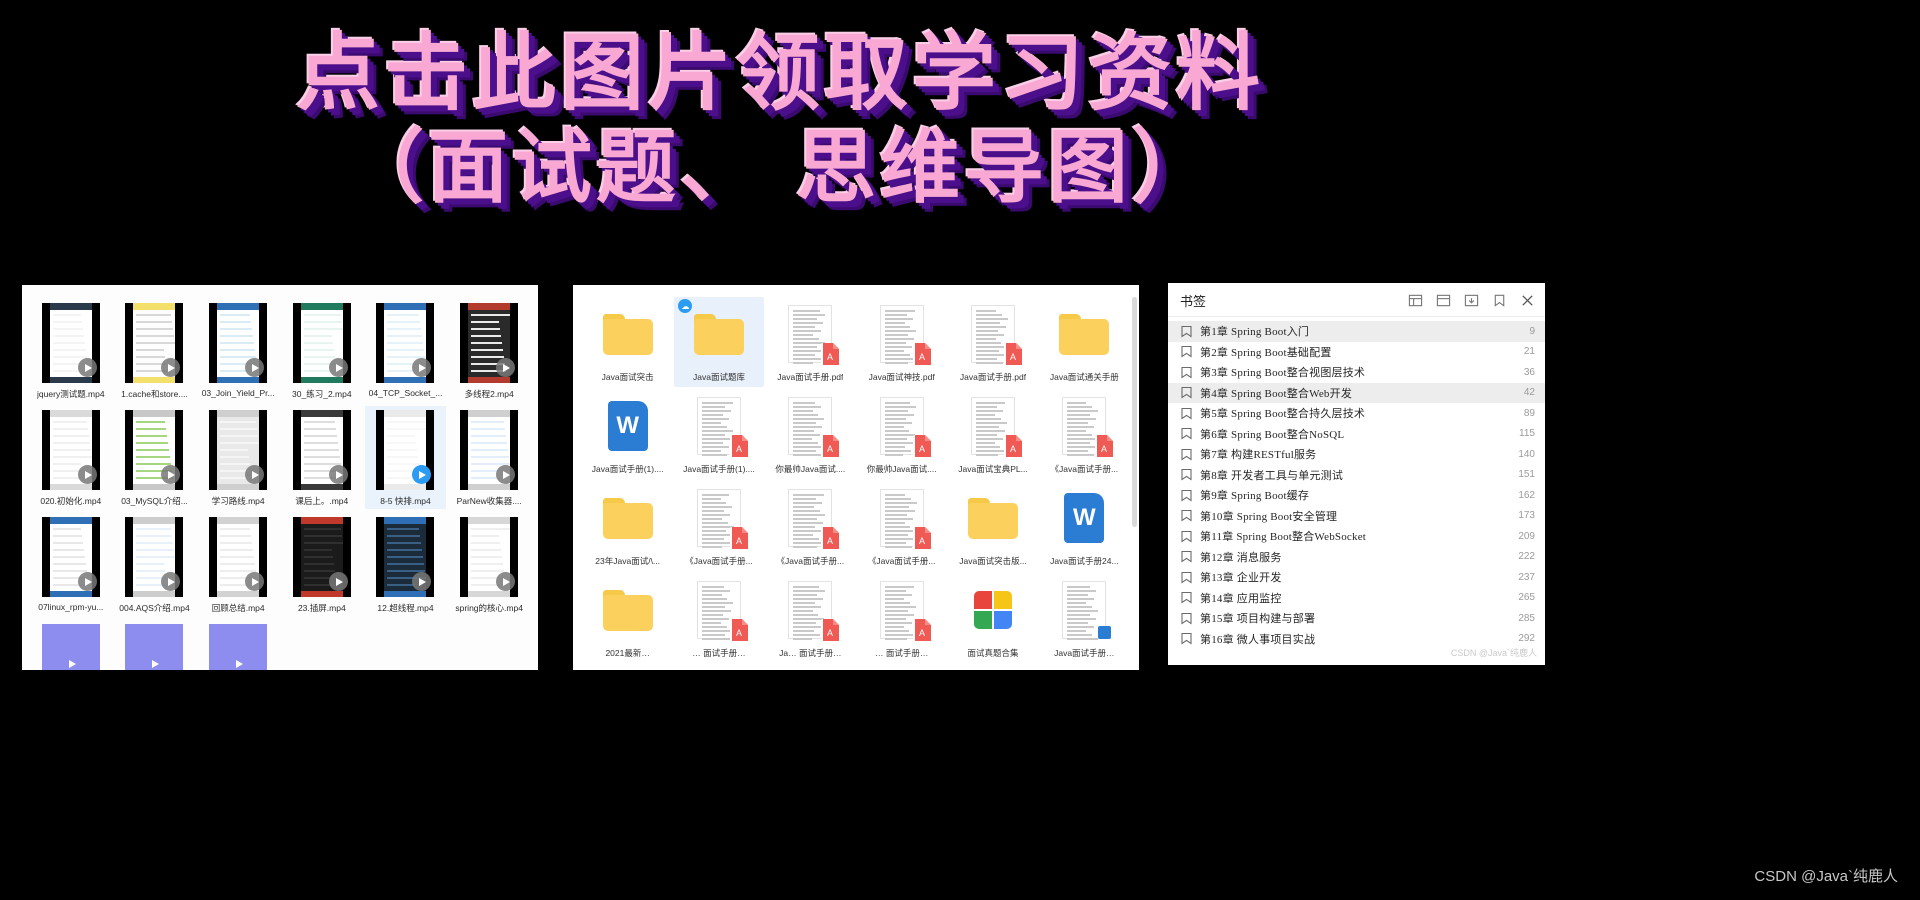  I want to click on bookmark-row: 第9章 Spring Boot缓存 162, so click(1356, 495).